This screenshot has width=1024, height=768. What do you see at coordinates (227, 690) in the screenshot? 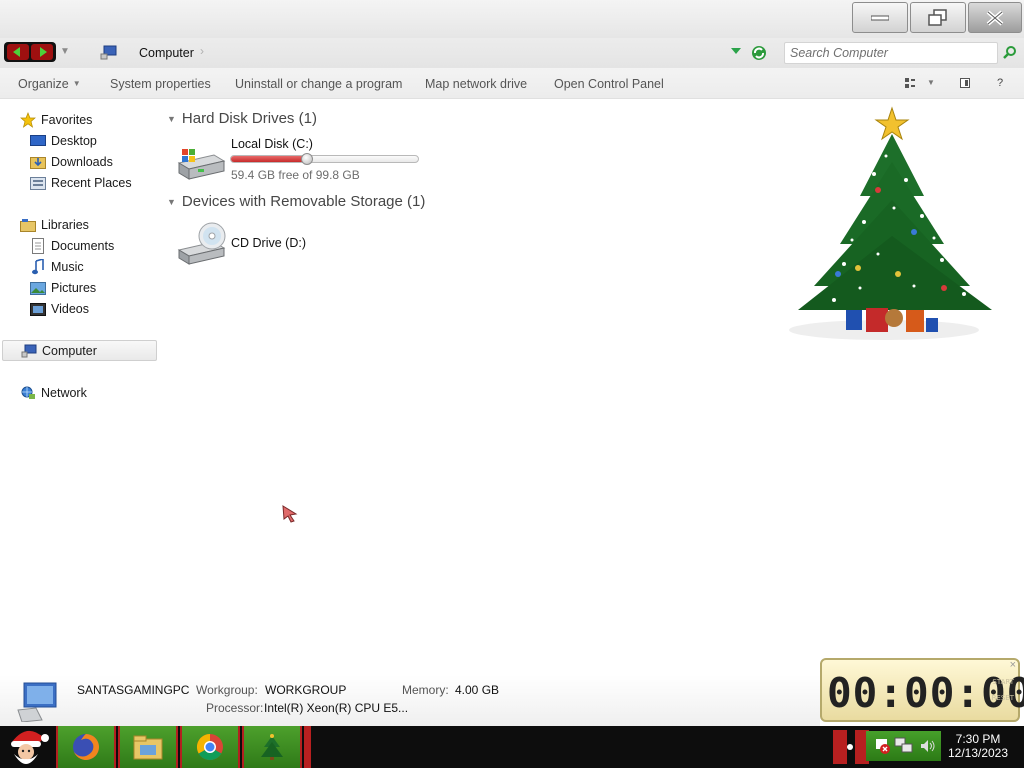
I see `workgroup-label: Workgroup:` at bounding box center [227, 690].